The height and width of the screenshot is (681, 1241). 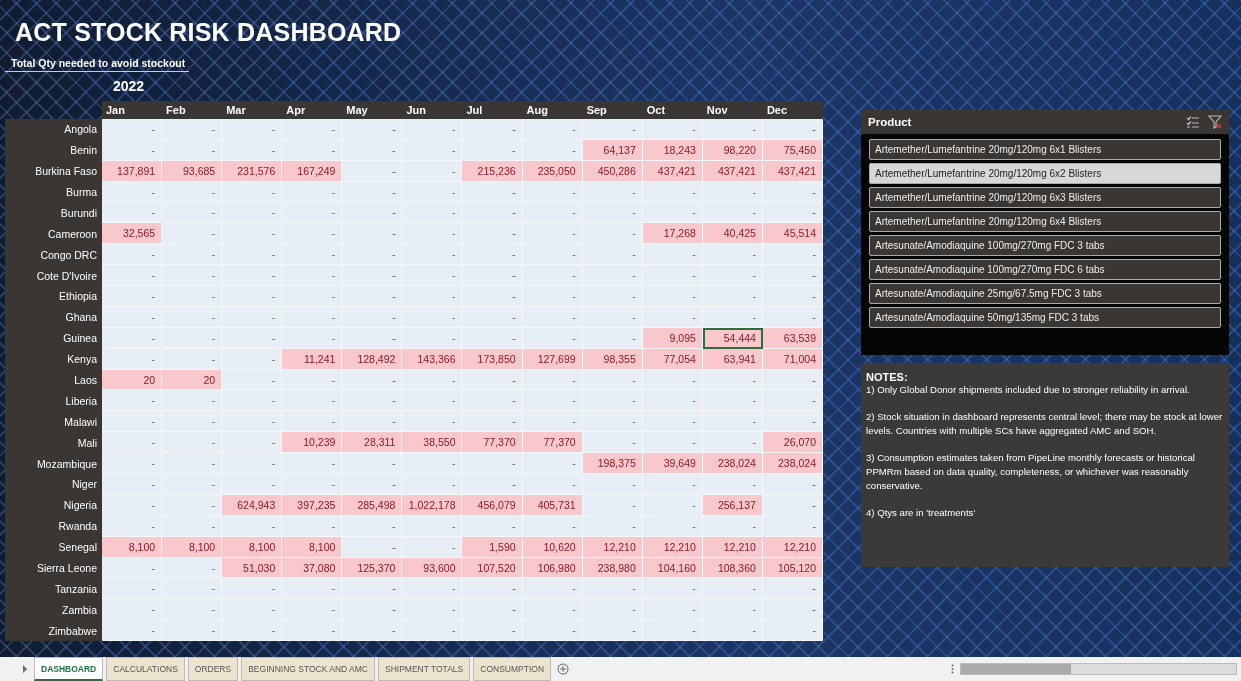 I want to click on column-header: Jan, so click(x=132, y=109).